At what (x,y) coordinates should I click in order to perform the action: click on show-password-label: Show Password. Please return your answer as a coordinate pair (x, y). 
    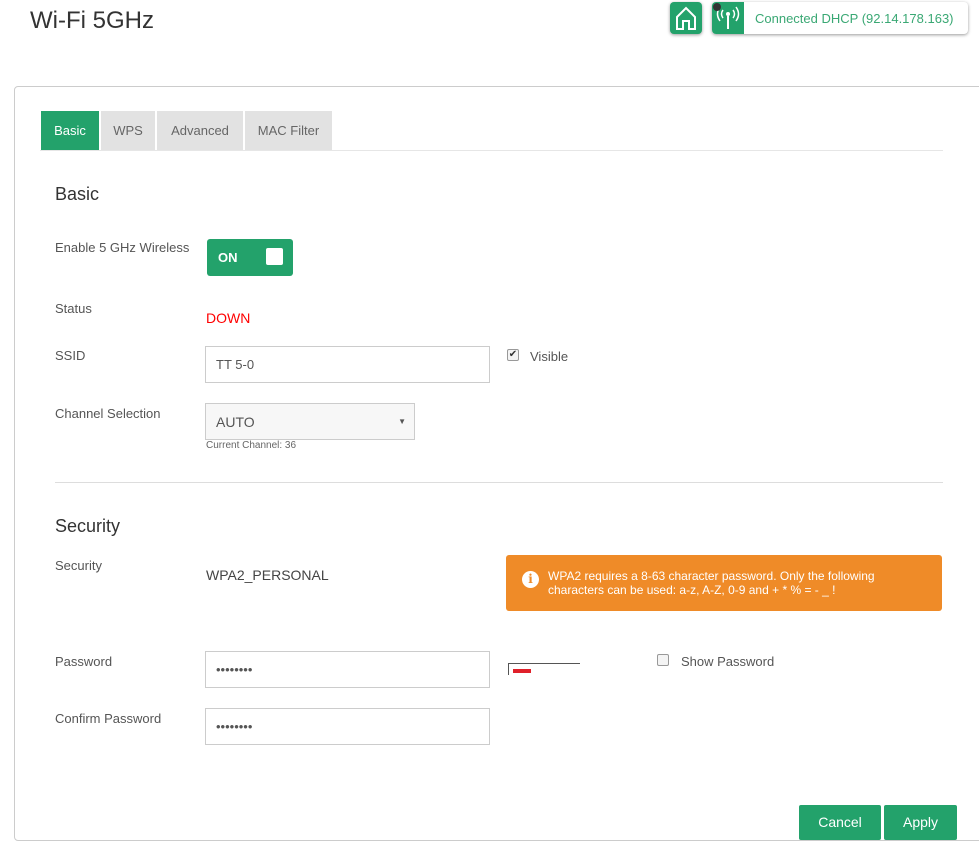
    Looking at the image, I should click on (728, 661).